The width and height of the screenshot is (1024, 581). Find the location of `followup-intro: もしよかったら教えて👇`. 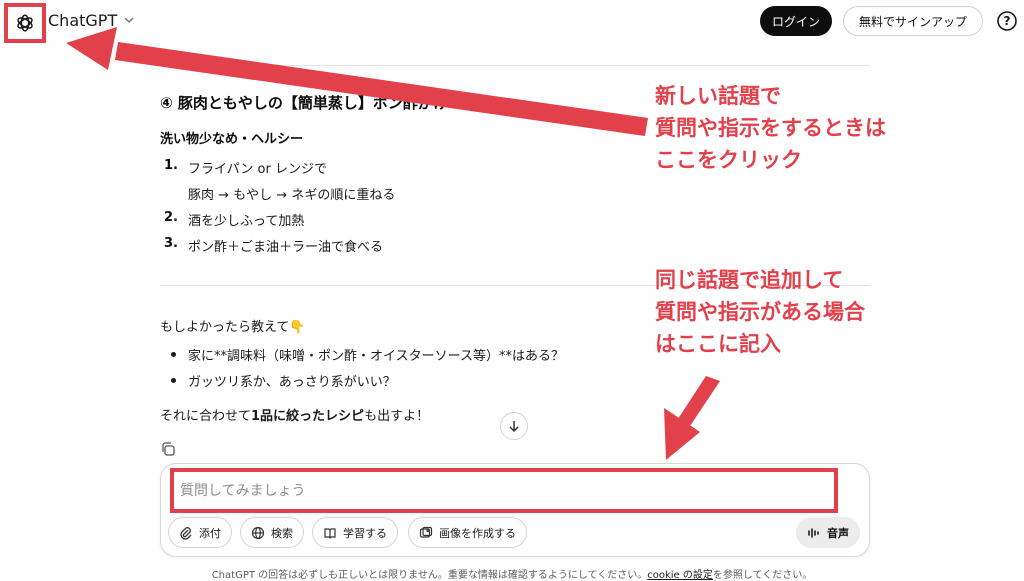

followup-intro: もしよかったら教えて👇 is located at coordinates (233, 327).